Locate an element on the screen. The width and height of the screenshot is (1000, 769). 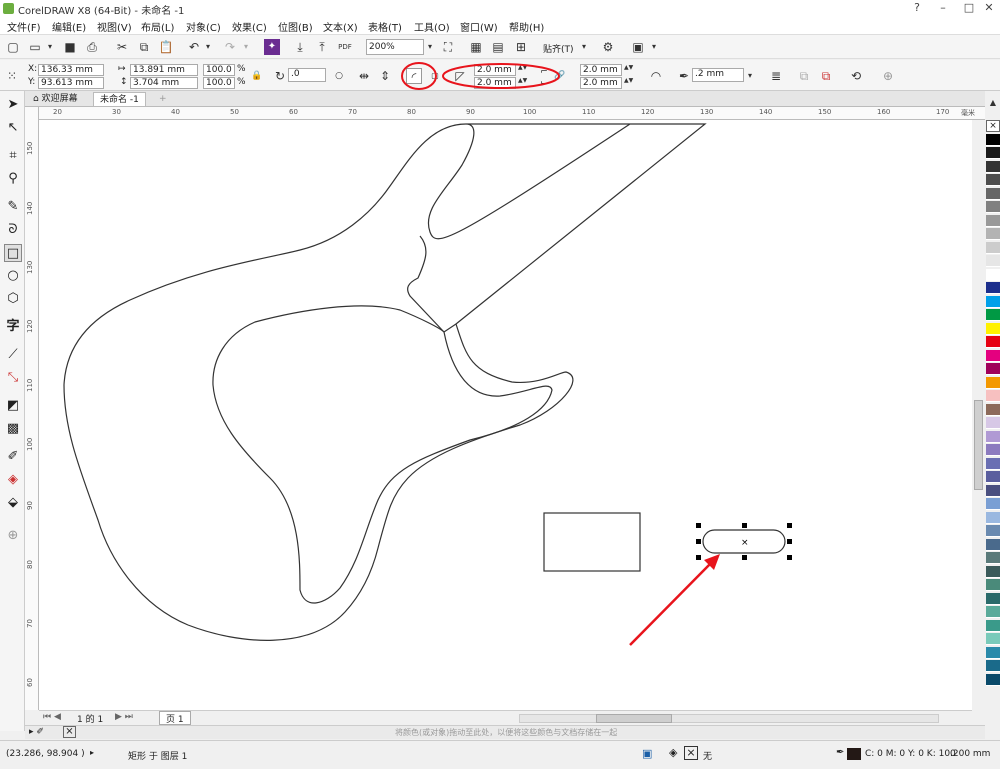
minimize-button: – is located at coordinates (943, 8).